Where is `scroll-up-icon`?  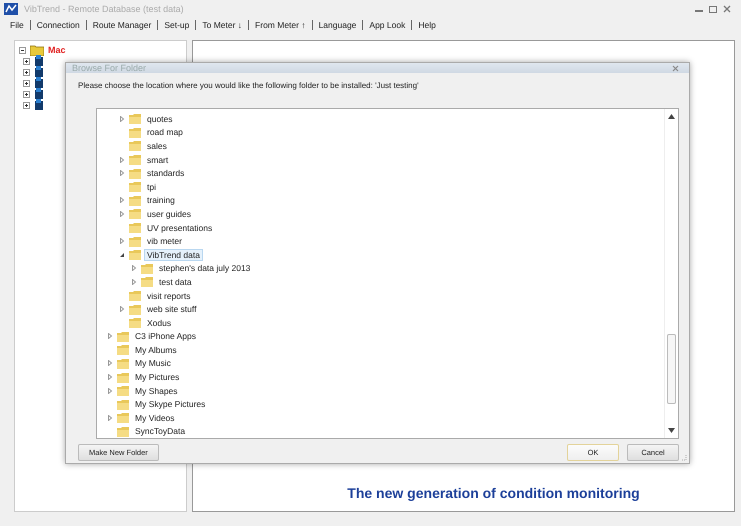 scroll-up-icon is located at coordinates (671, 116).